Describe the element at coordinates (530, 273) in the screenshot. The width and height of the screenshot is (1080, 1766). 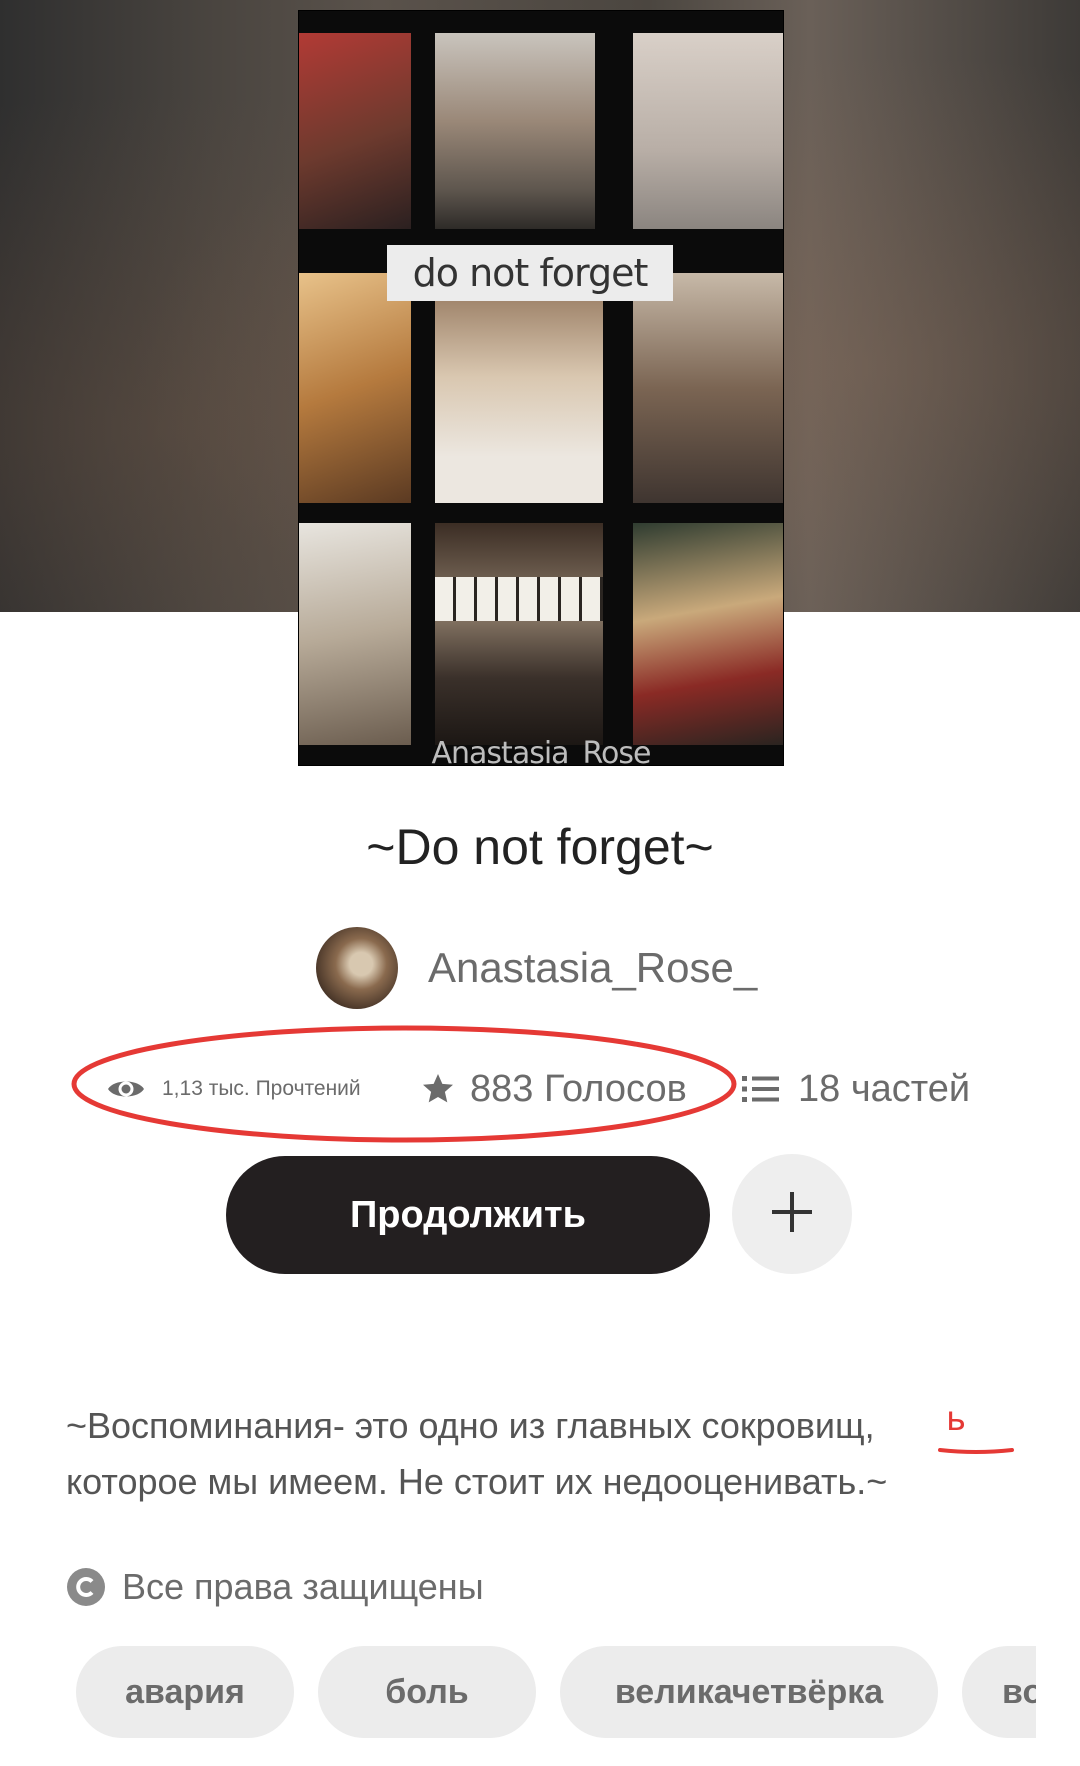
I see `cover-title: do not forget` at that location.